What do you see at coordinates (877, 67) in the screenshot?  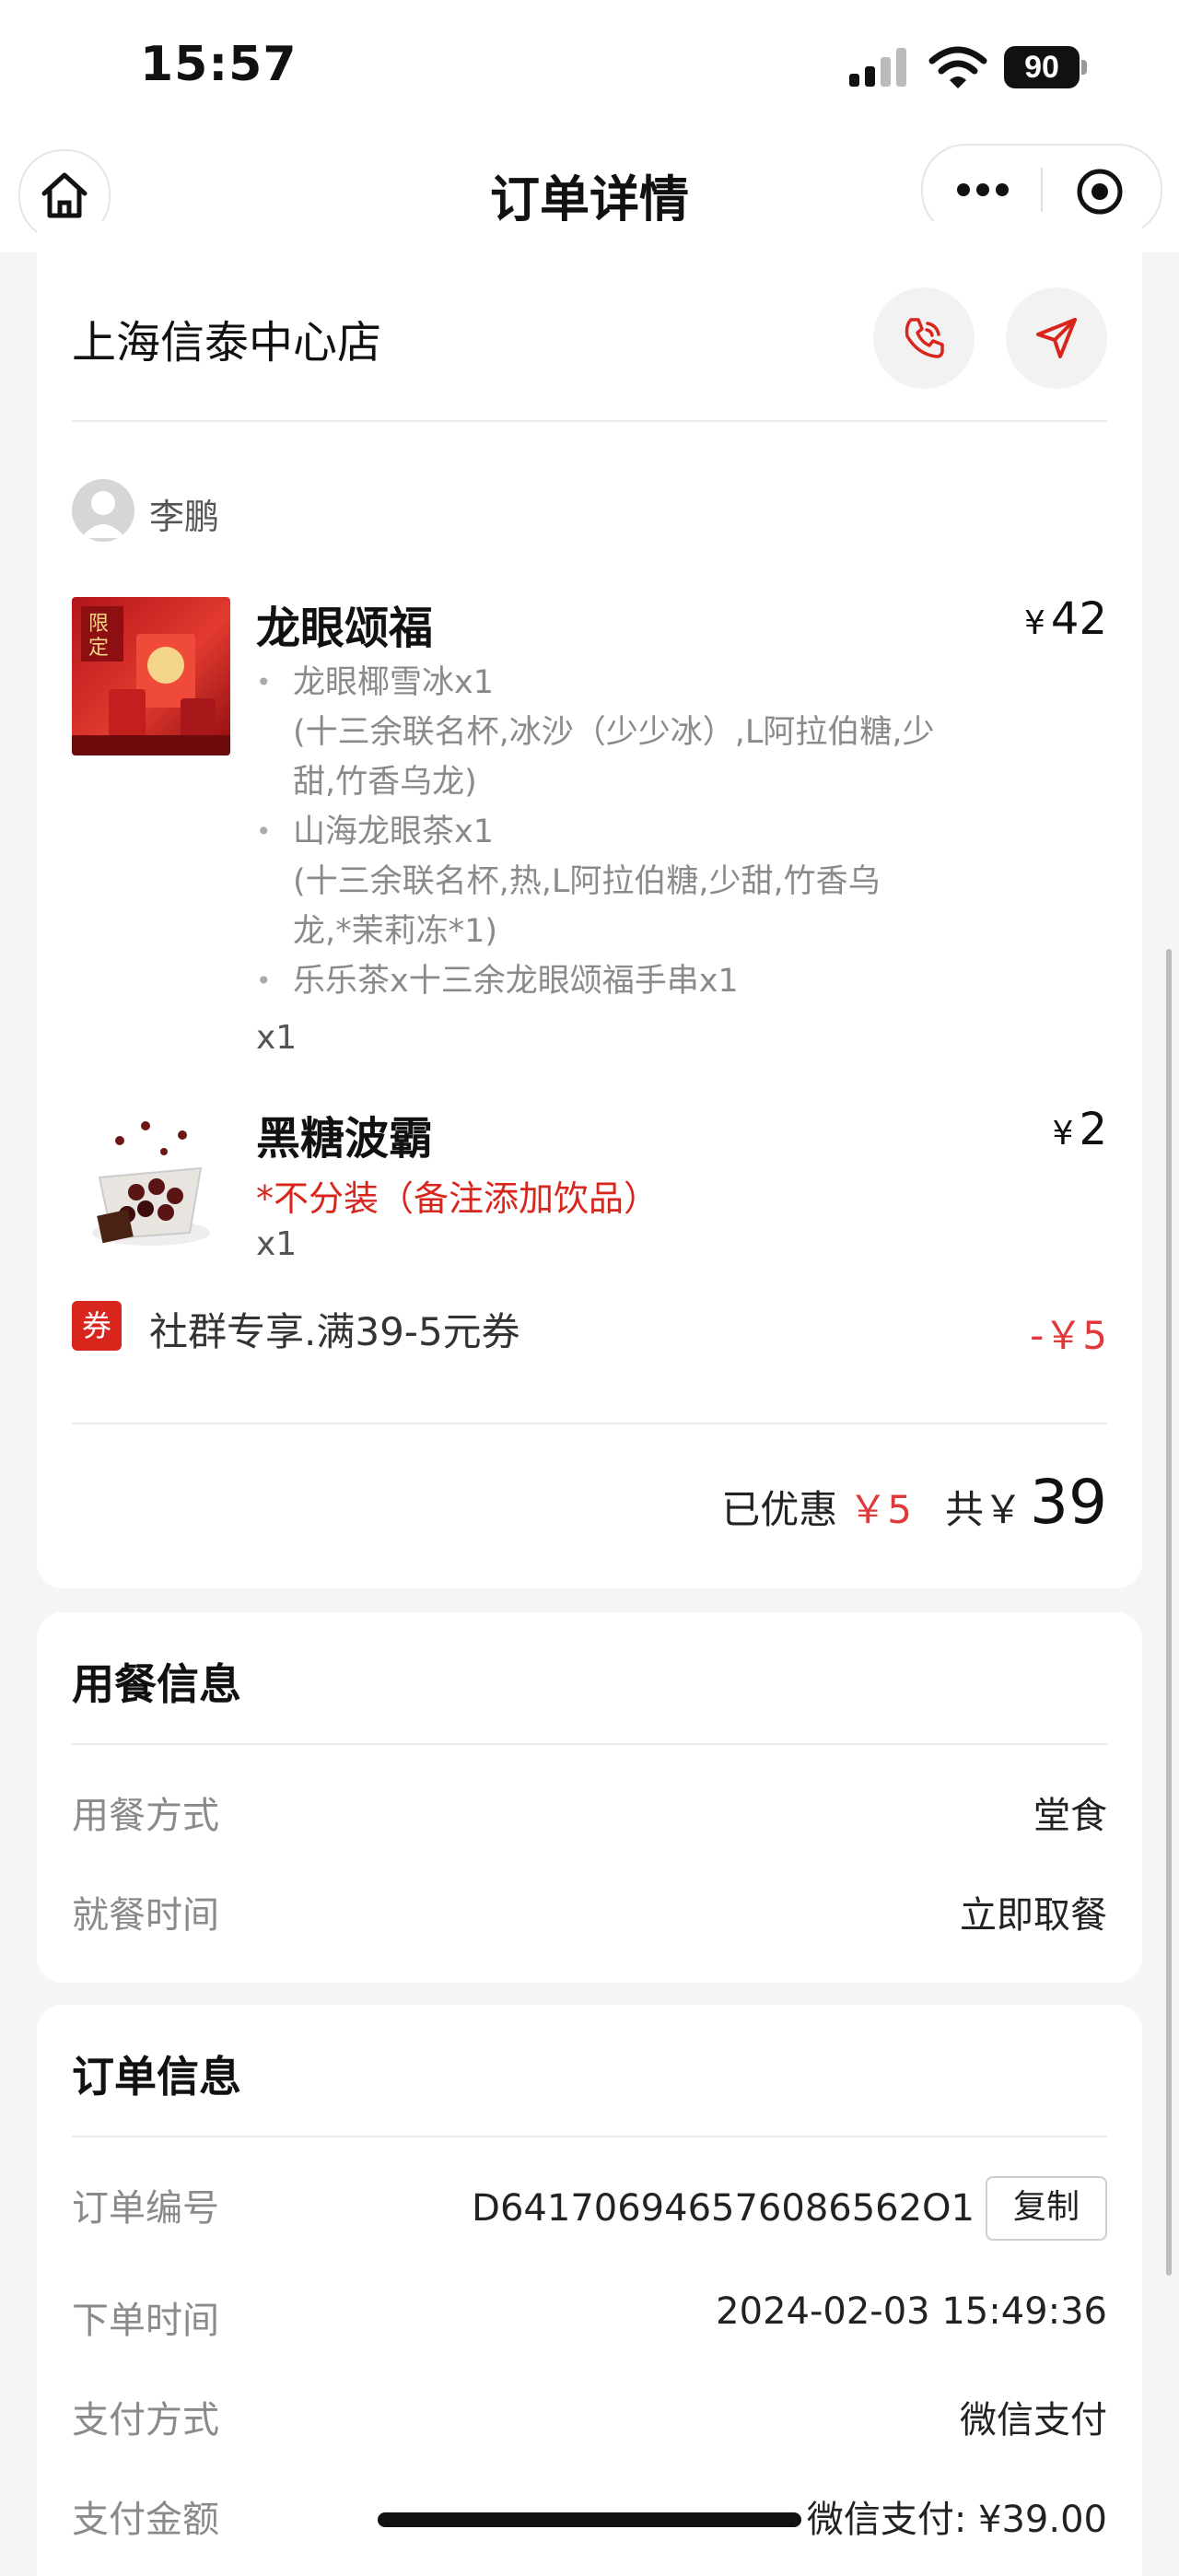 I see `cellular-signal-icon` at bounding box center [877, 67].